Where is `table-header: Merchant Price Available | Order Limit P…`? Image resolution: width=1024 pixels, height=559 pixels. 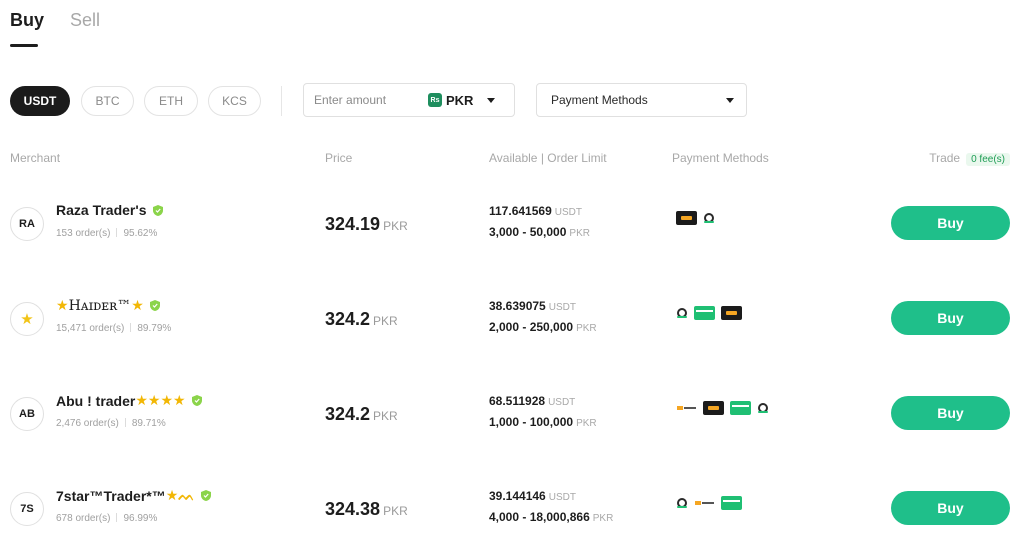 table-header: Merchant Price Available | Order Limit P… is located at coordinates (510, 159).